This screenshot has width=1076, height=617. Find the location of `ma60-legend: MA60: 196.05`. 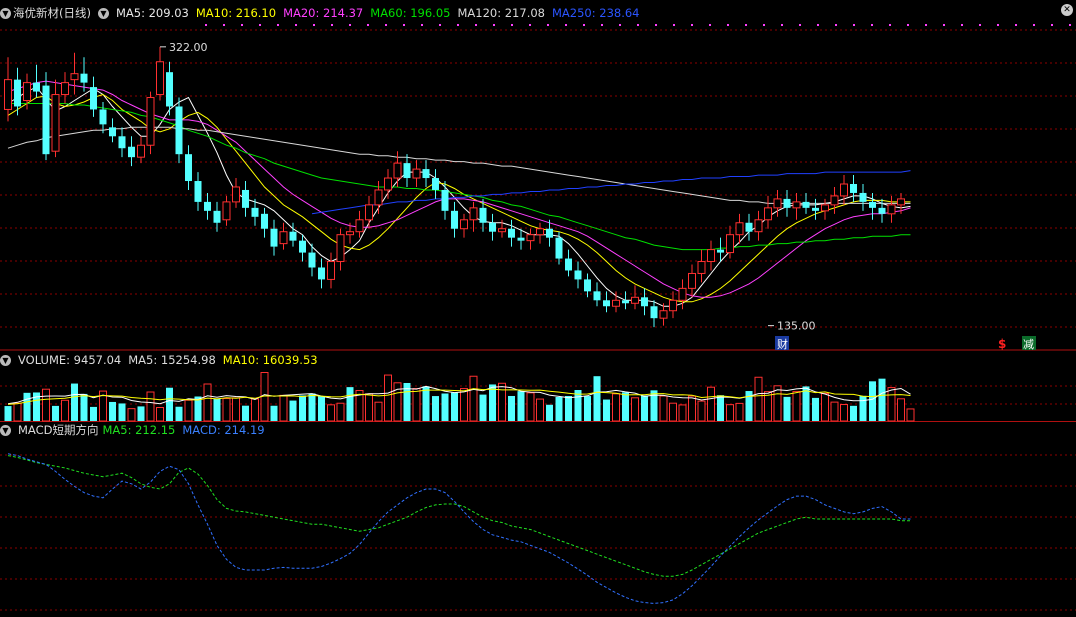

ma60-legend: MA60: 196.05 is located at coordinates (410, 13).